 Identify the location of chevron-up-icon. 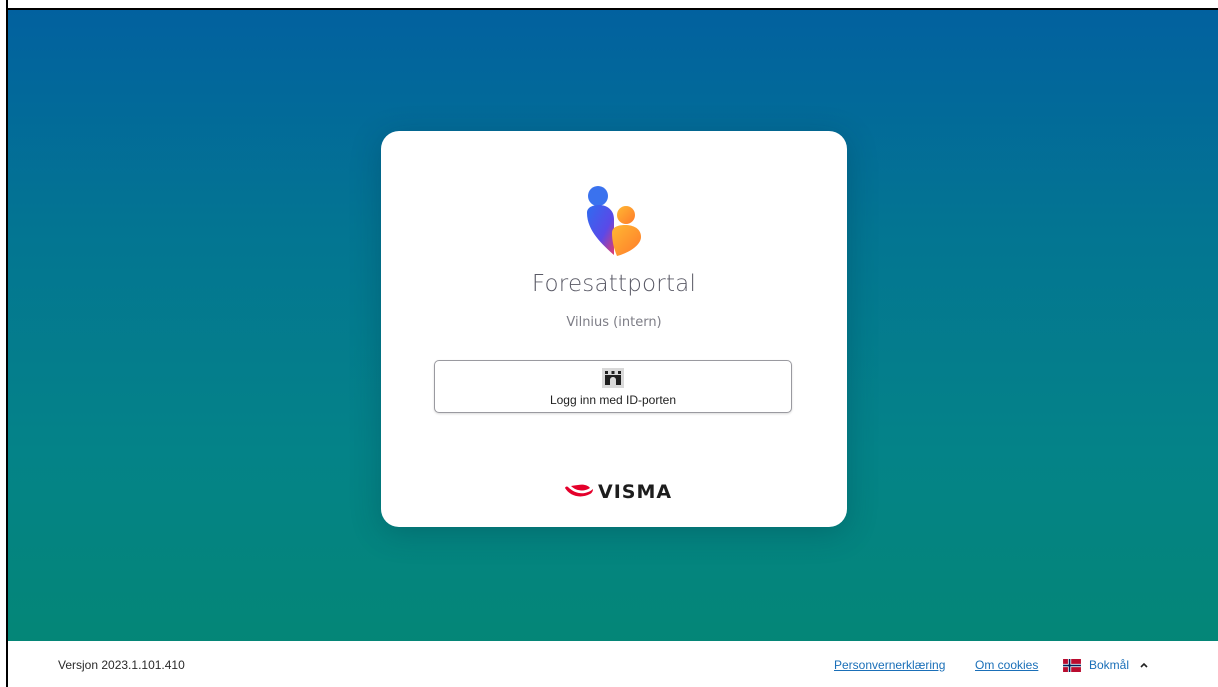
(1144, 665).